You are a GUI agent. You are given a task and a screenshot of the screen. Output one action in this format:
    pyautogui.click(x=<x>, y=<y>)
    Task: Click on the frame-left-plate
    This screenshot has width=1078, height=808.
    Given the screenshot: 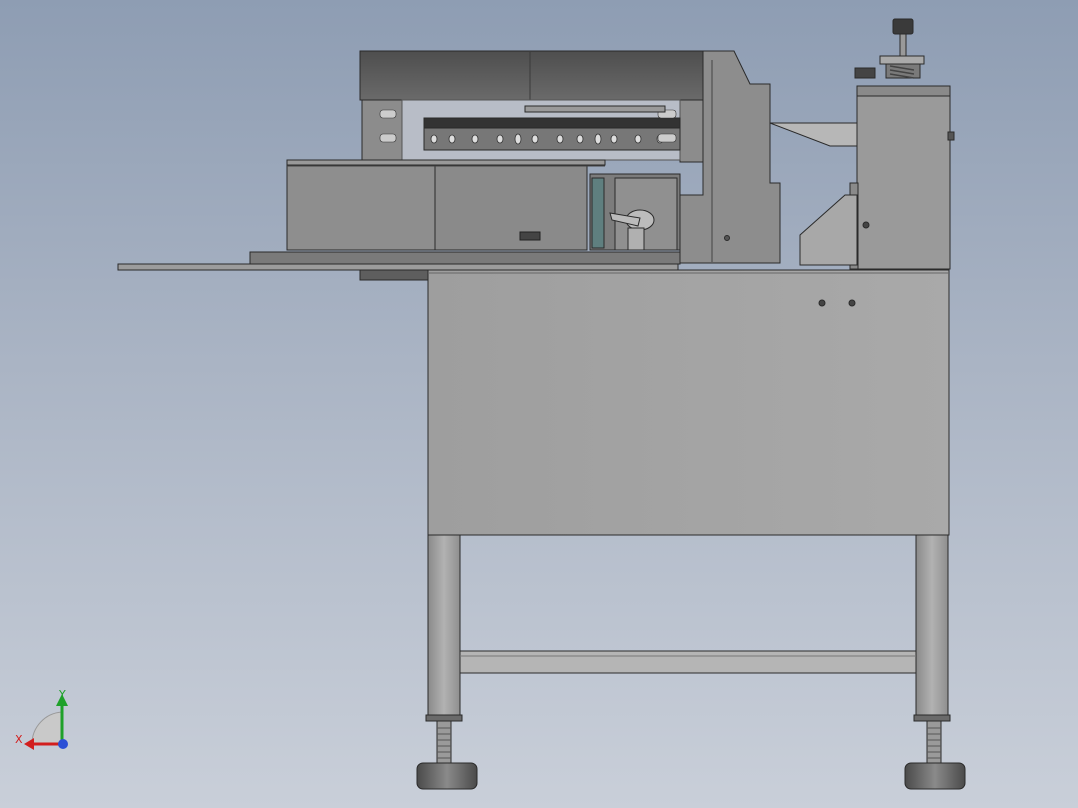 What is the action you would take?
    pyautogui.click(x=382, y=131)
    